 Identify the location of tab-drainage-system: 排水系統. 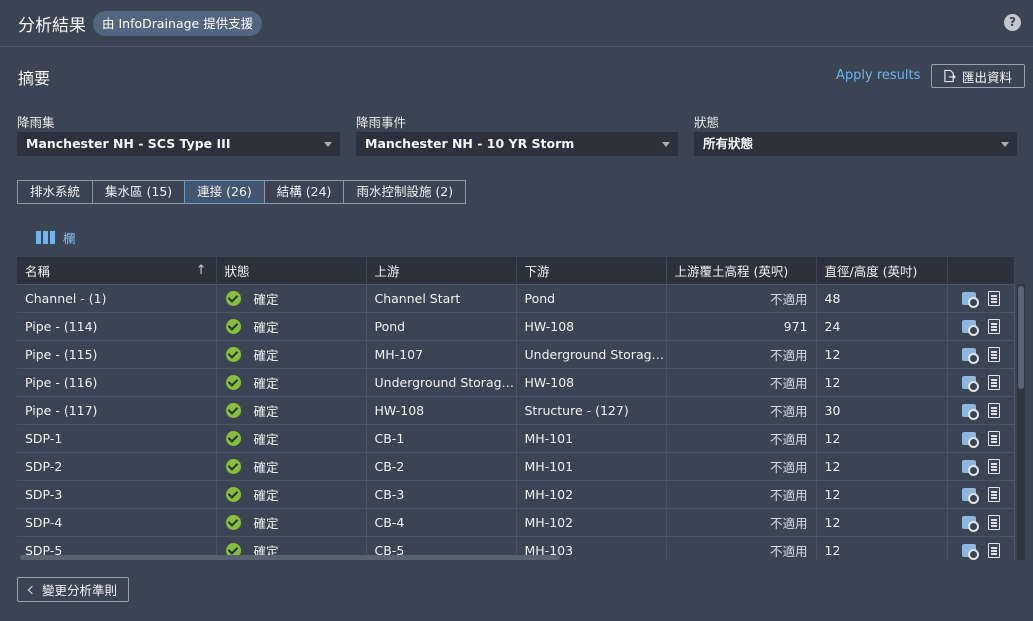
(55, 192).